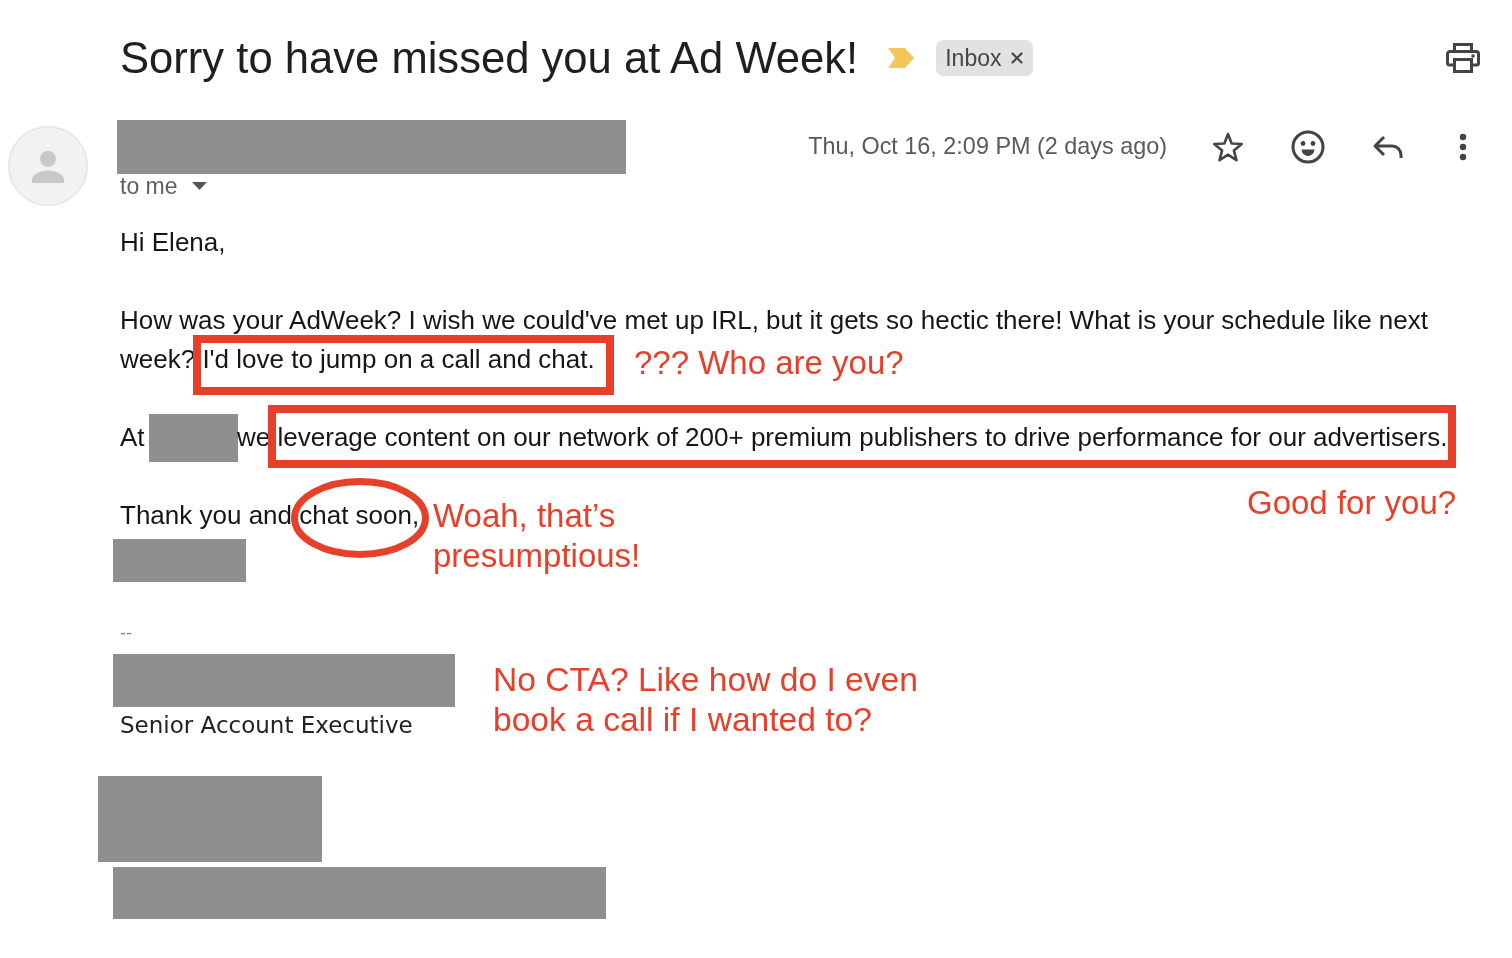 This screenshot has width=1512, height=958. I want to click on annotation-note: ??? Who are you?, so click(769, 363).